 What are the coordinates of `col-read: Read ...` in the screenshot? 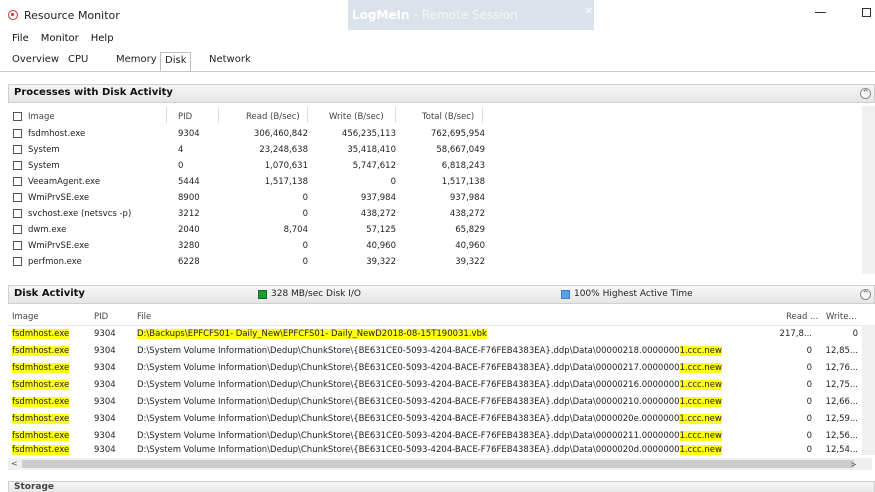 It's located at (802, 317).